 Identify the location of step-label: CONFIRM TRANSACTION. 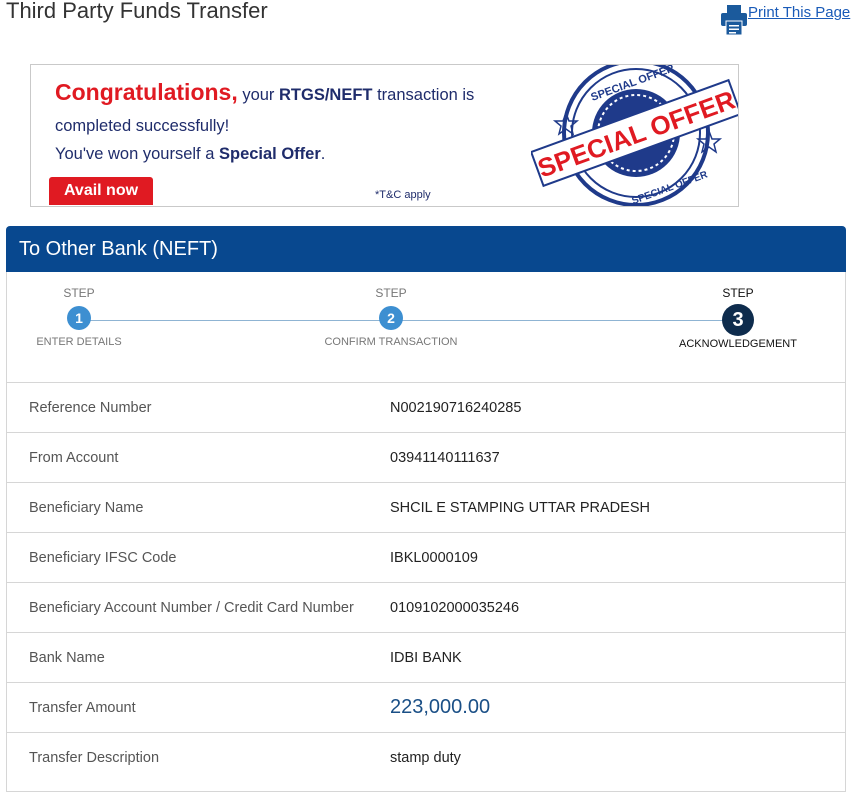
(391, 342).